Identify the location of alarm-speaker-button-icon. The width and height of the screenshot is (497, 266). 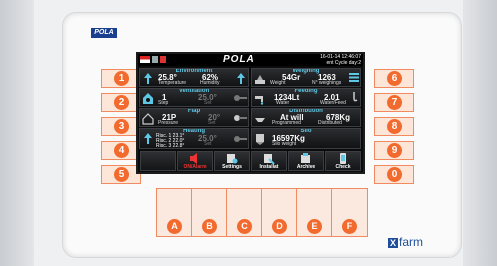
(193, 158).